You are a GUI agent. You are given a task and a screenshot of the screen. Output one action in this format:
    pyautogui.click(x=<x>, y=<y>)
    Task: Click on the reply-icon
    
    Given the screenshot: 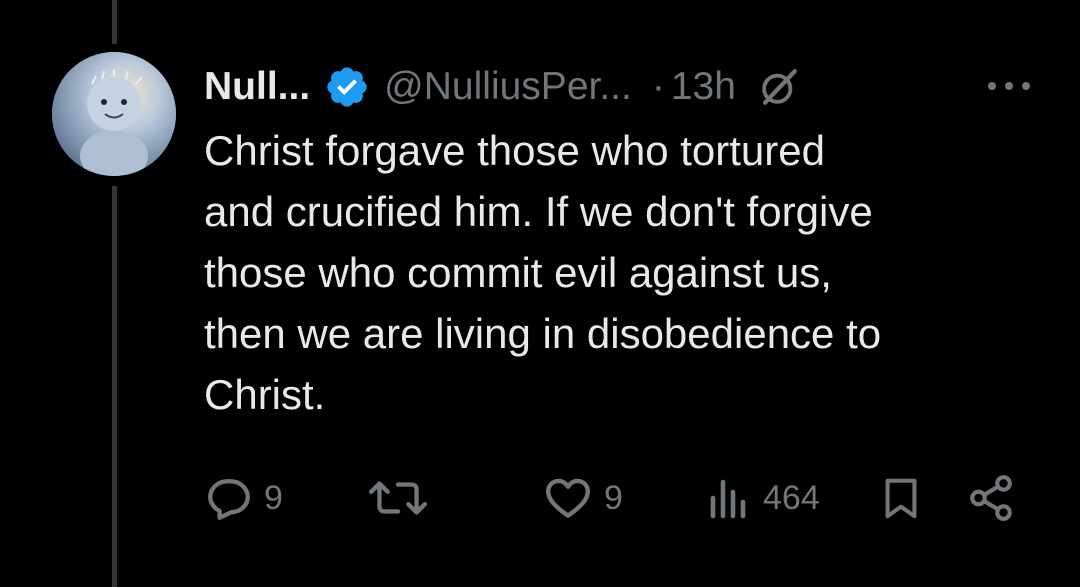 What is the action you would take?
    pyautogui.click(x=229, y=499)
    